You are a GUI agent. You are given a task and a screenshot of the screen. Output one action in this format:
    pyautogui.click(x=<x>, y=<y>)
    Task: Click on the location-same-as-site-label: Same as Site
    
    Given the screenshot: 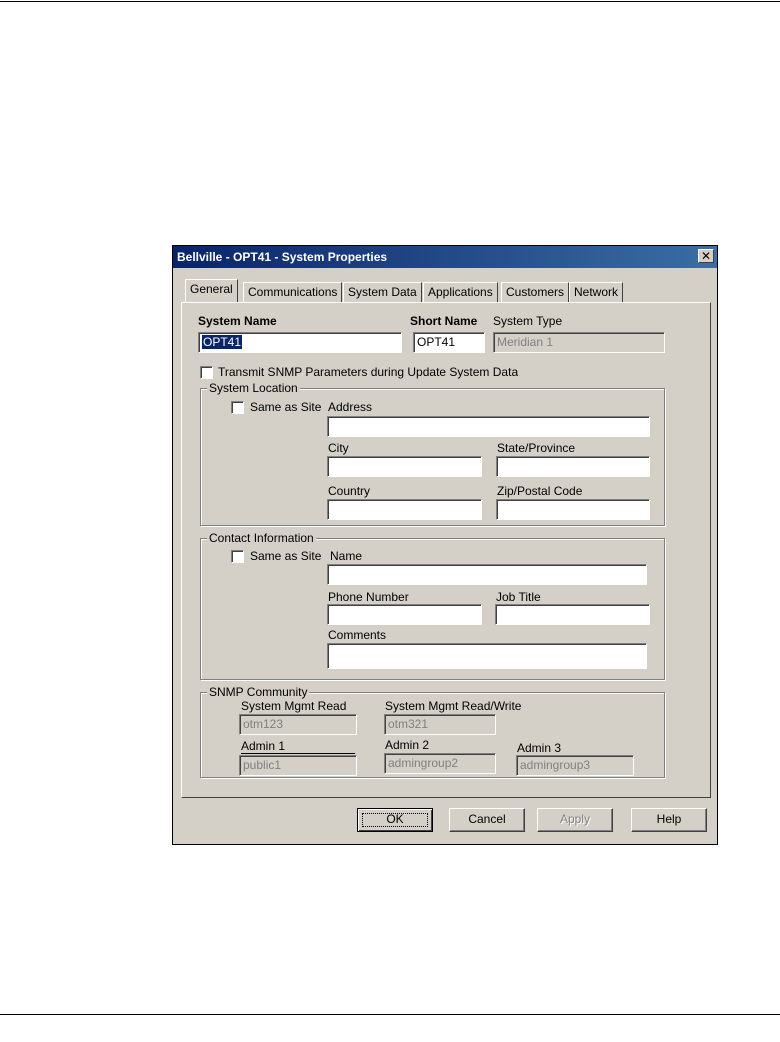 What is the action you would take?
    pyautogui.click(x=286, y=407)
    